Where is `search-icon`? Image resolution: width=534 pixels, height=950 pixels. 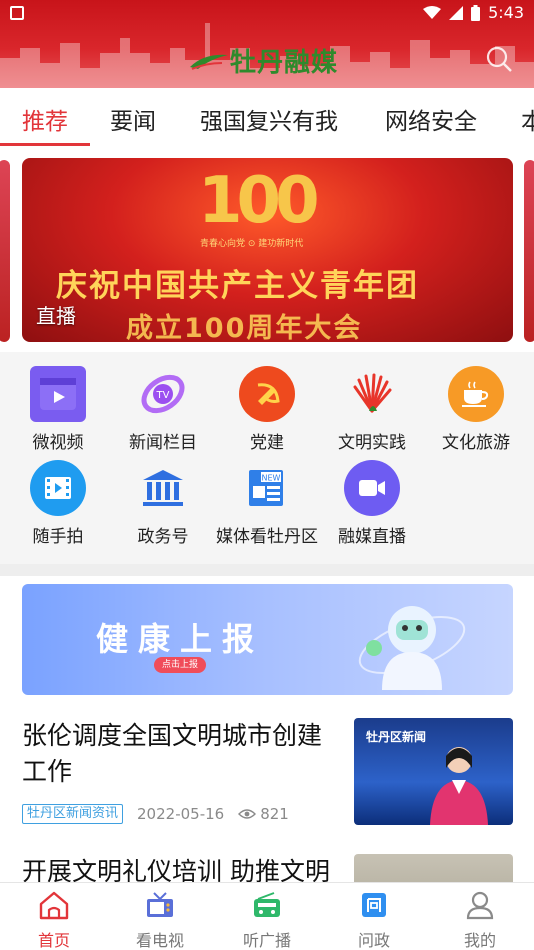
search-icon is located at coordinates (499, 59).